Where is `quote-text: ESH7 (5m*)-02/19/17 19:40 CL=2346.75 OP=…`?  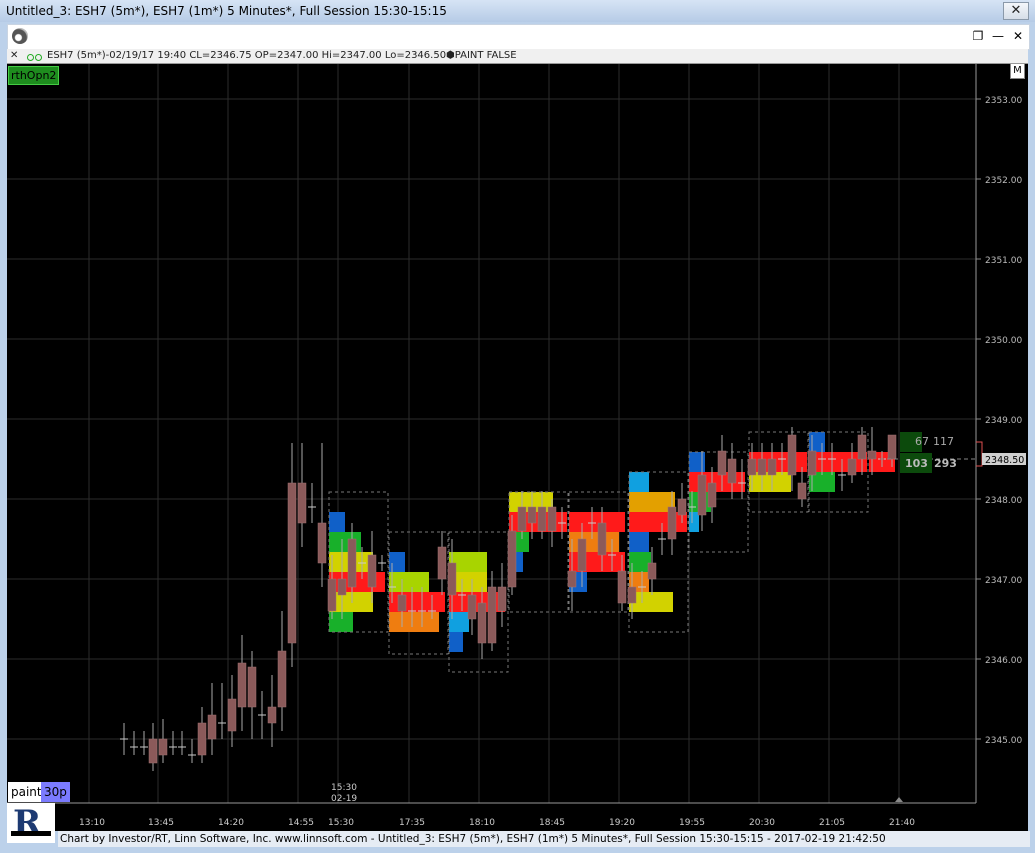
quote-text: ESH7 (5m*)-02/19/17 19:40 CL=2346.75 OP=… is located at coordinates (247, 55).